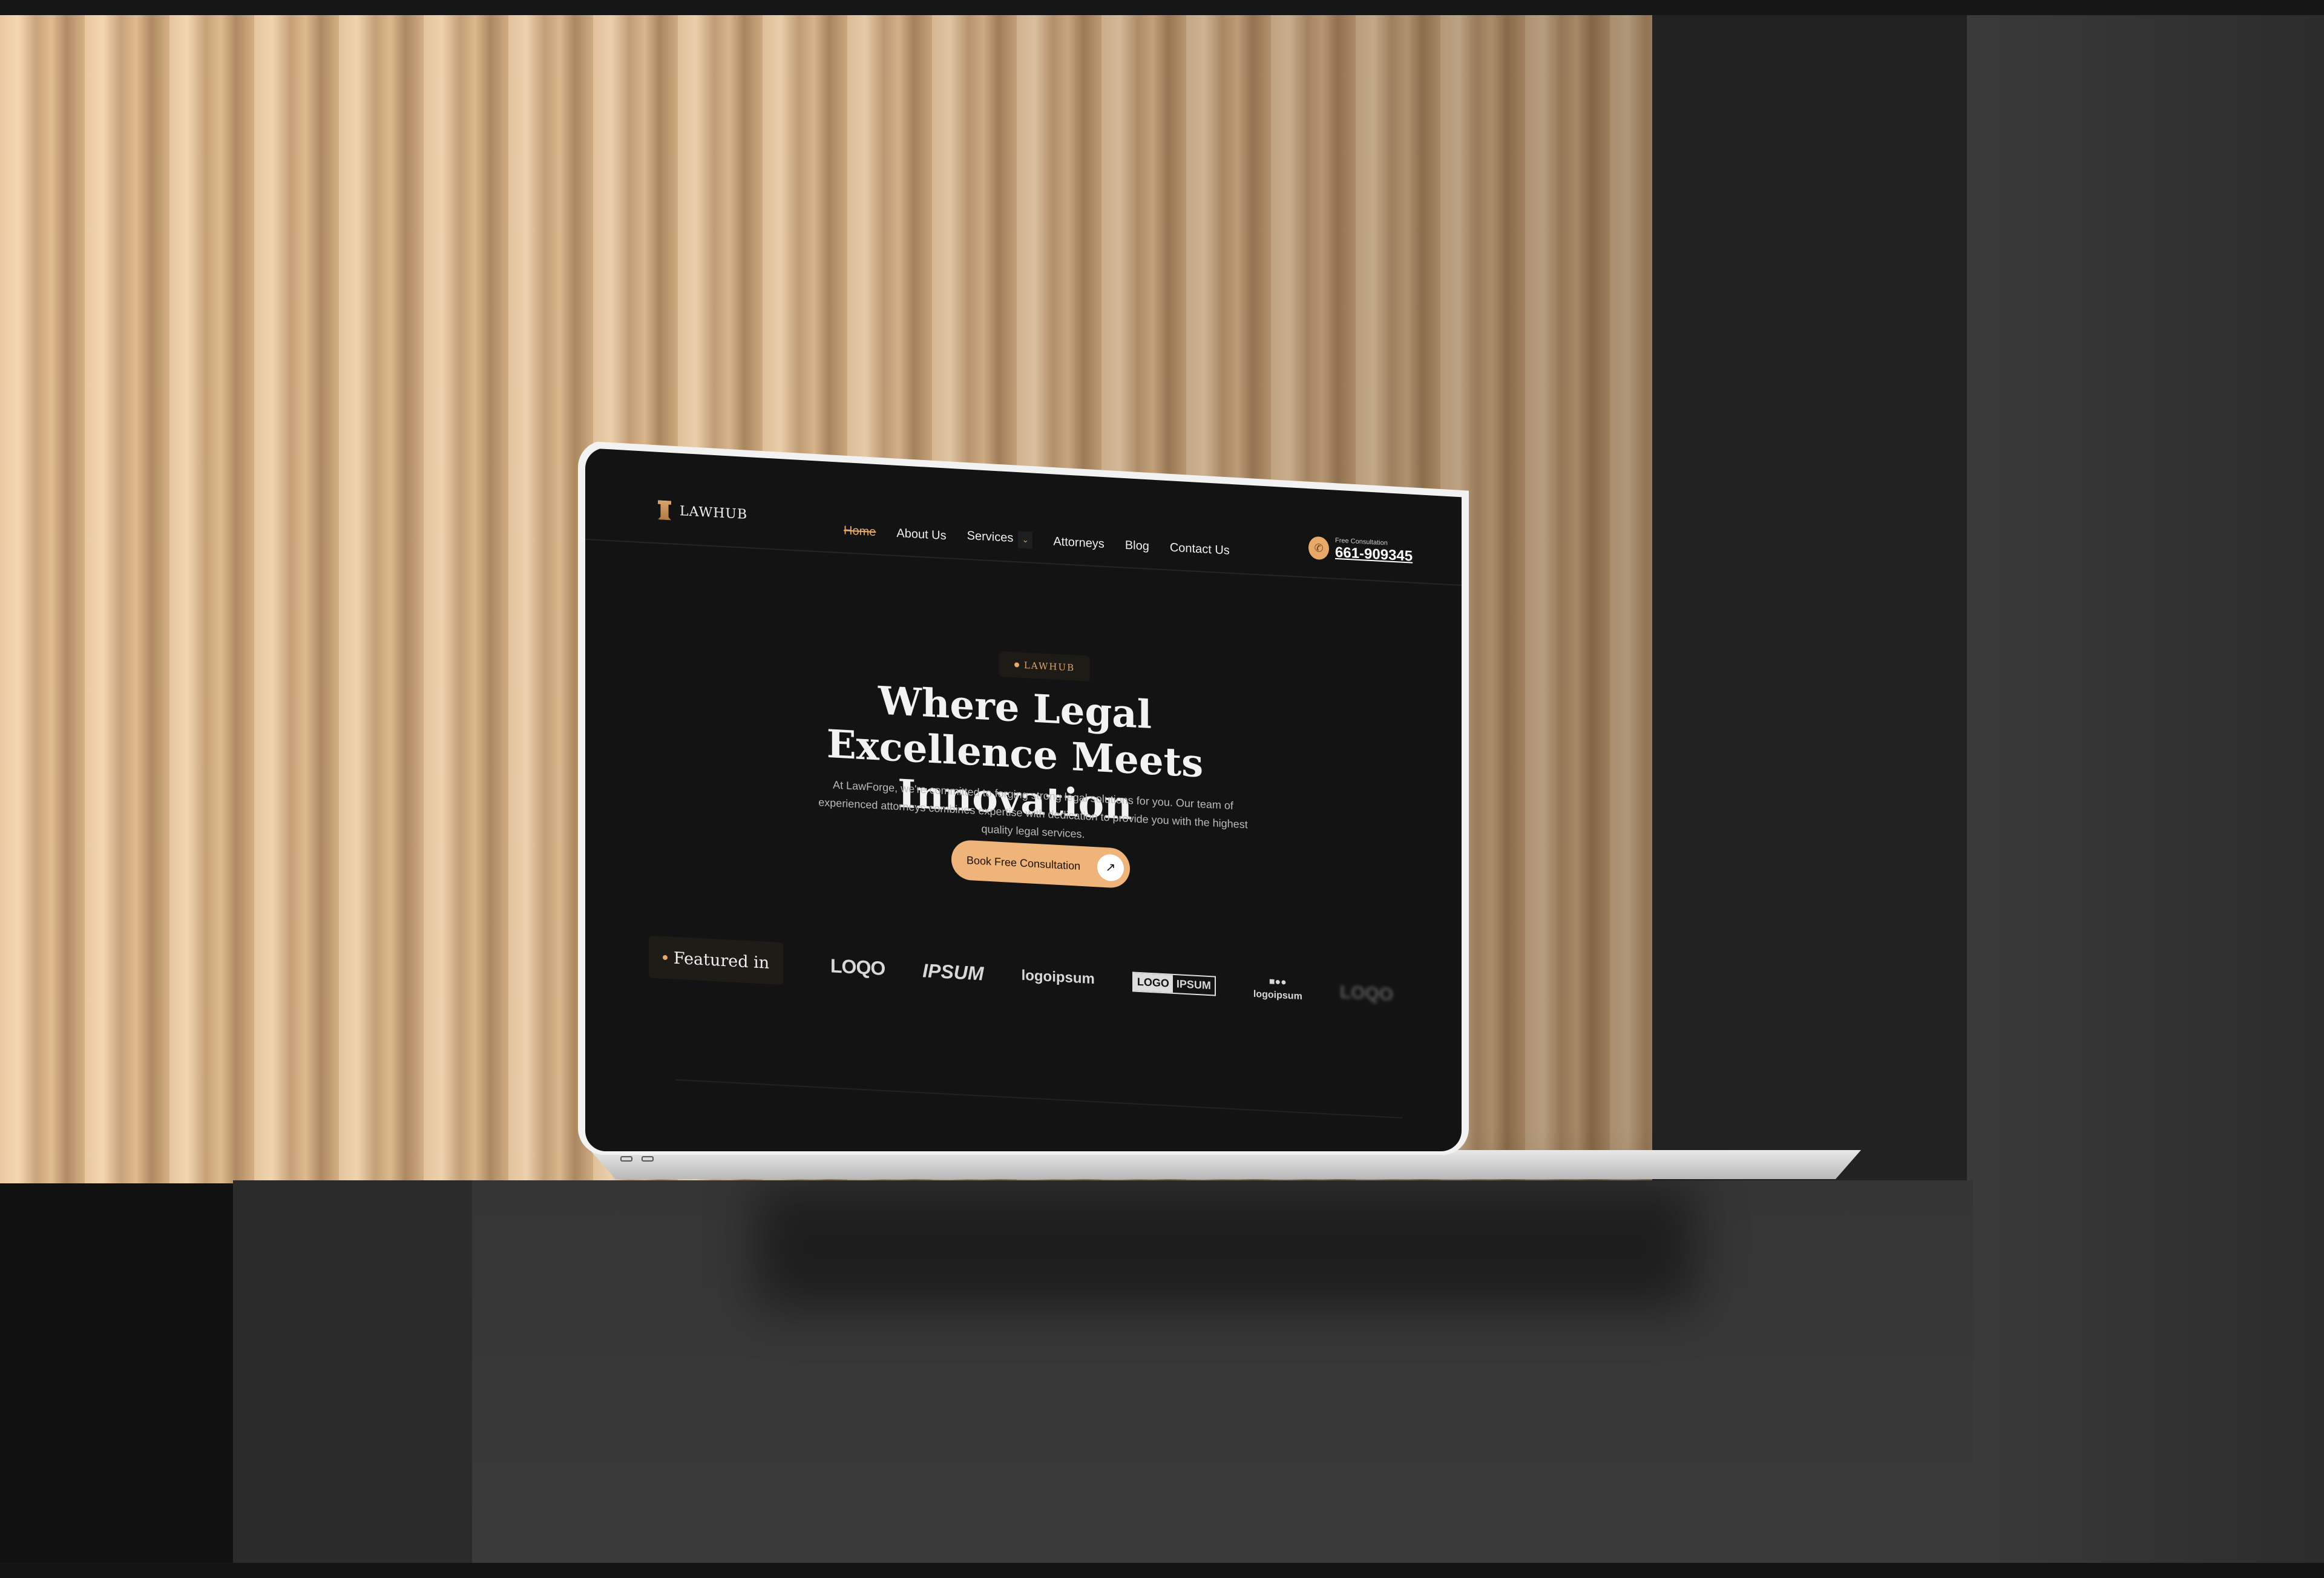 Image resolution: width=2324 pixels, height=1578 pixels. What do you see at coordinates (1200, 549) in the screenshot?
I see `nav-contact: Contact Us` at bounding box center [1200, 549].